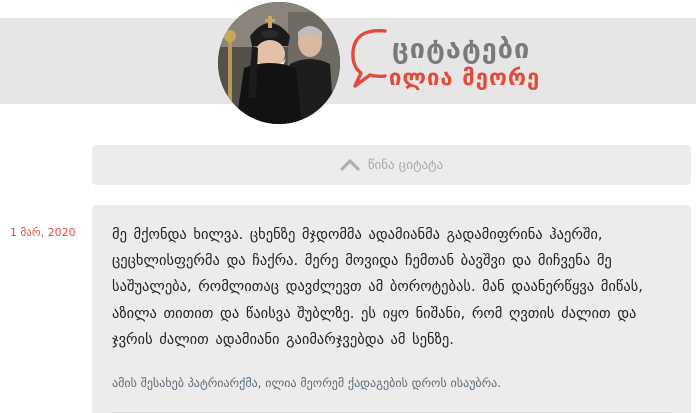 This screenshot has height=413, width=696. What do you see at coordinates (369, 58) in the screenshot?
I see `speech-bubble-icon` at bounding box center [369, 58].